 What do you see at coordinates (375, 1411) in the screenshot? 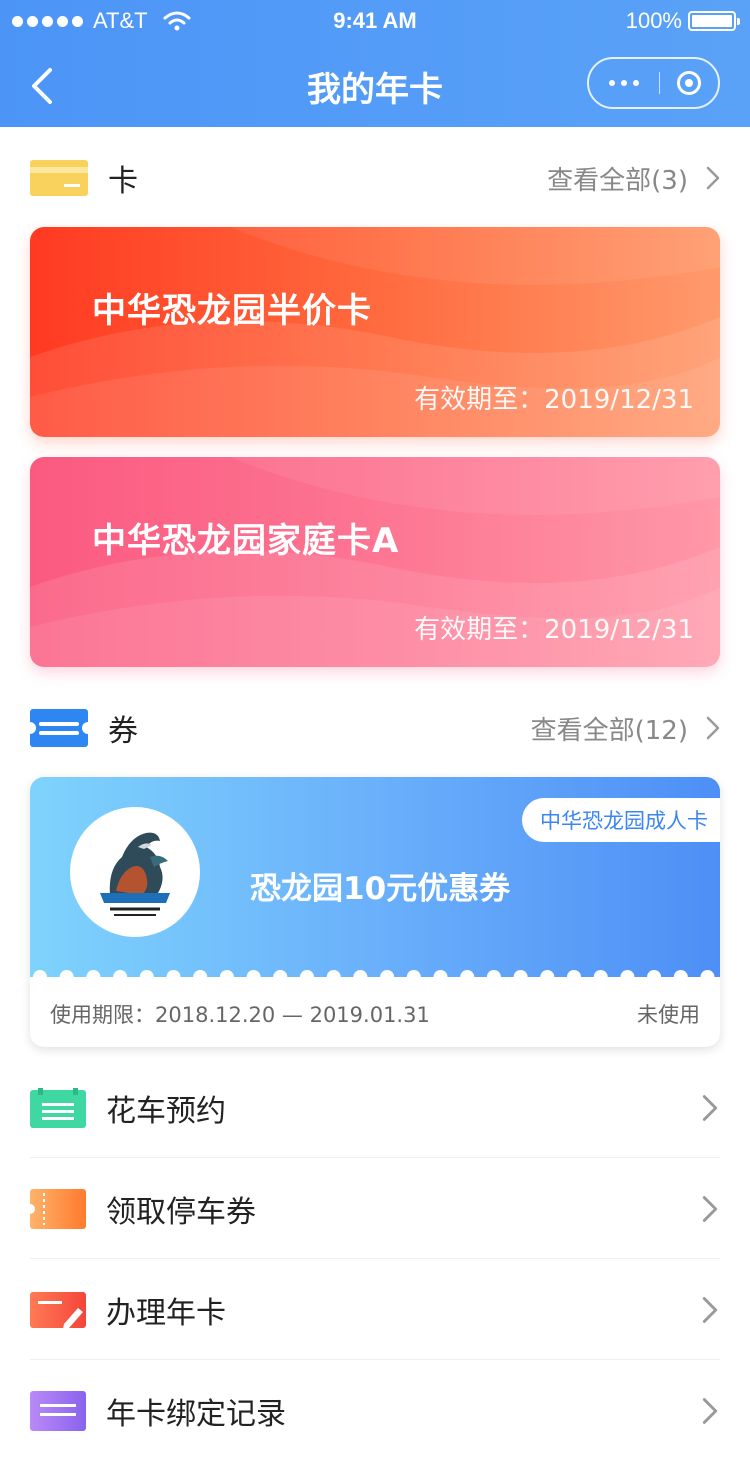
I see `menu-item-binding-records: 年卡绑定记录` at bounding box center [375, 1411].